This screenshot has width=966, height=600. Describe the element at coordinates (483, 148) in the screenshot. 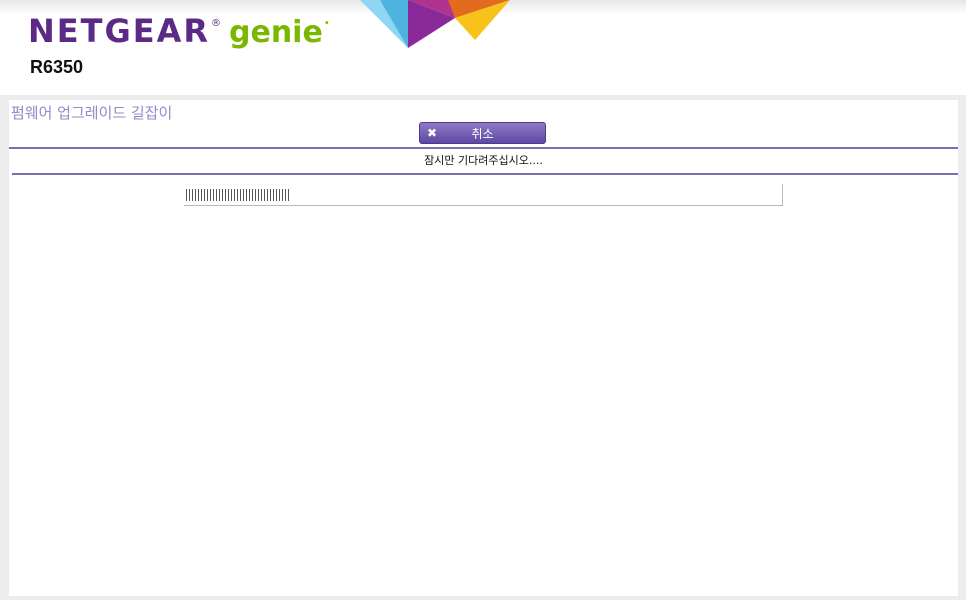

I see `divider-top` at that location.